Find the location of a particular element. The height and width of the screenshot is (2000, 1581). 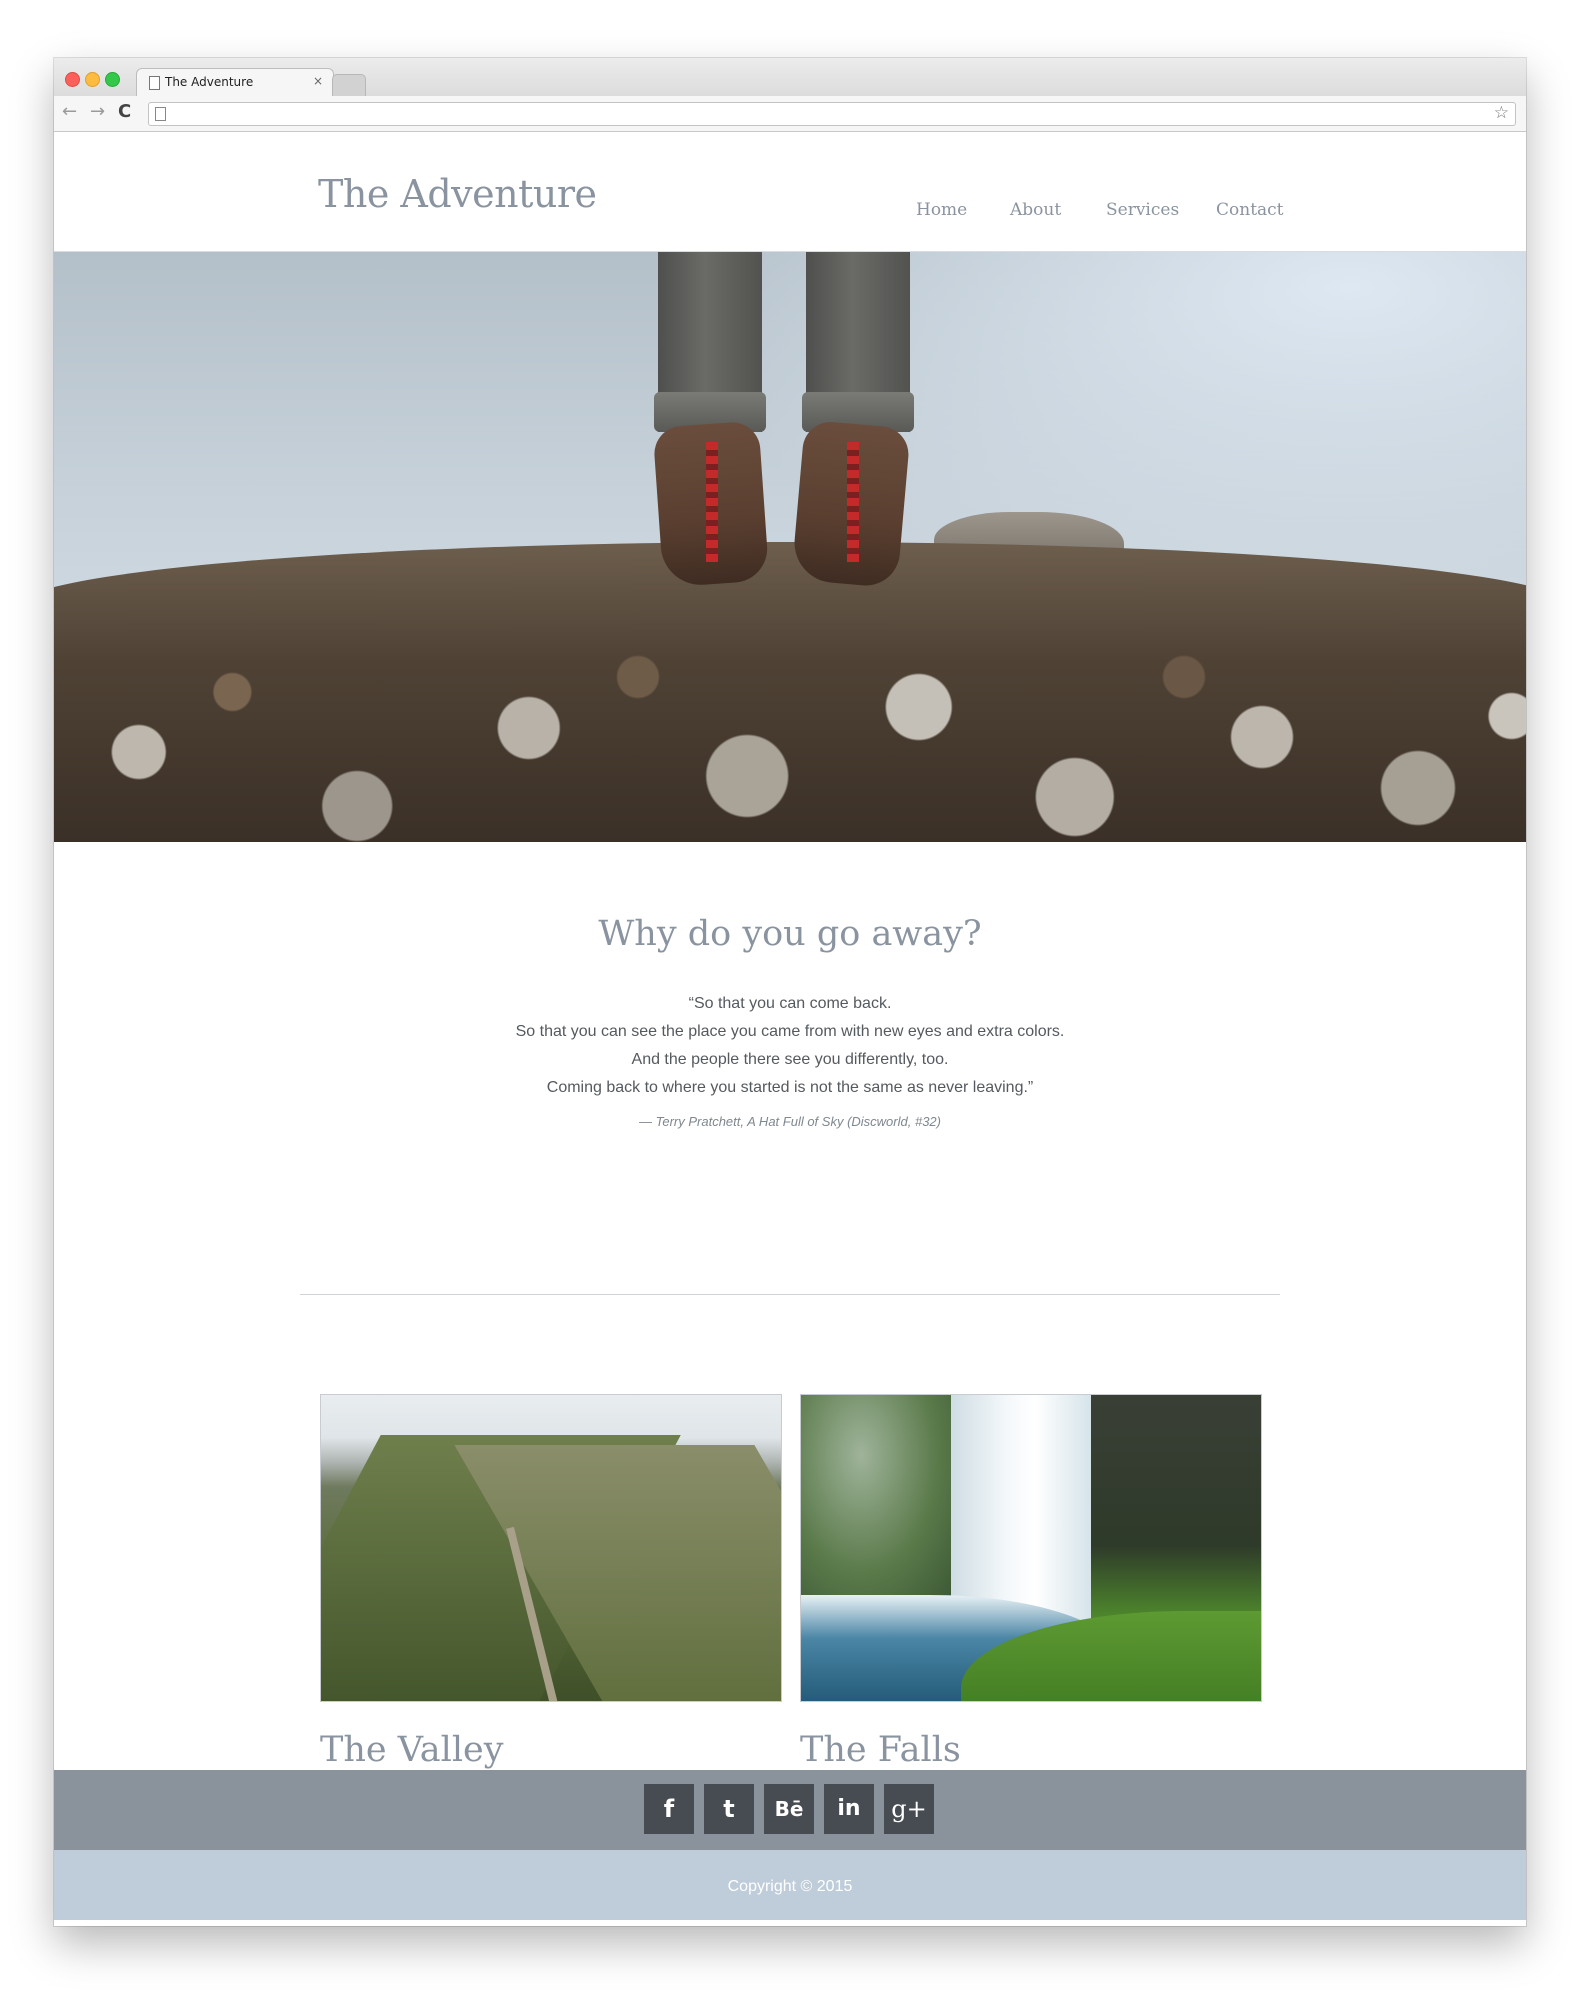

falls-image is located at coordinates (1031, 1548).